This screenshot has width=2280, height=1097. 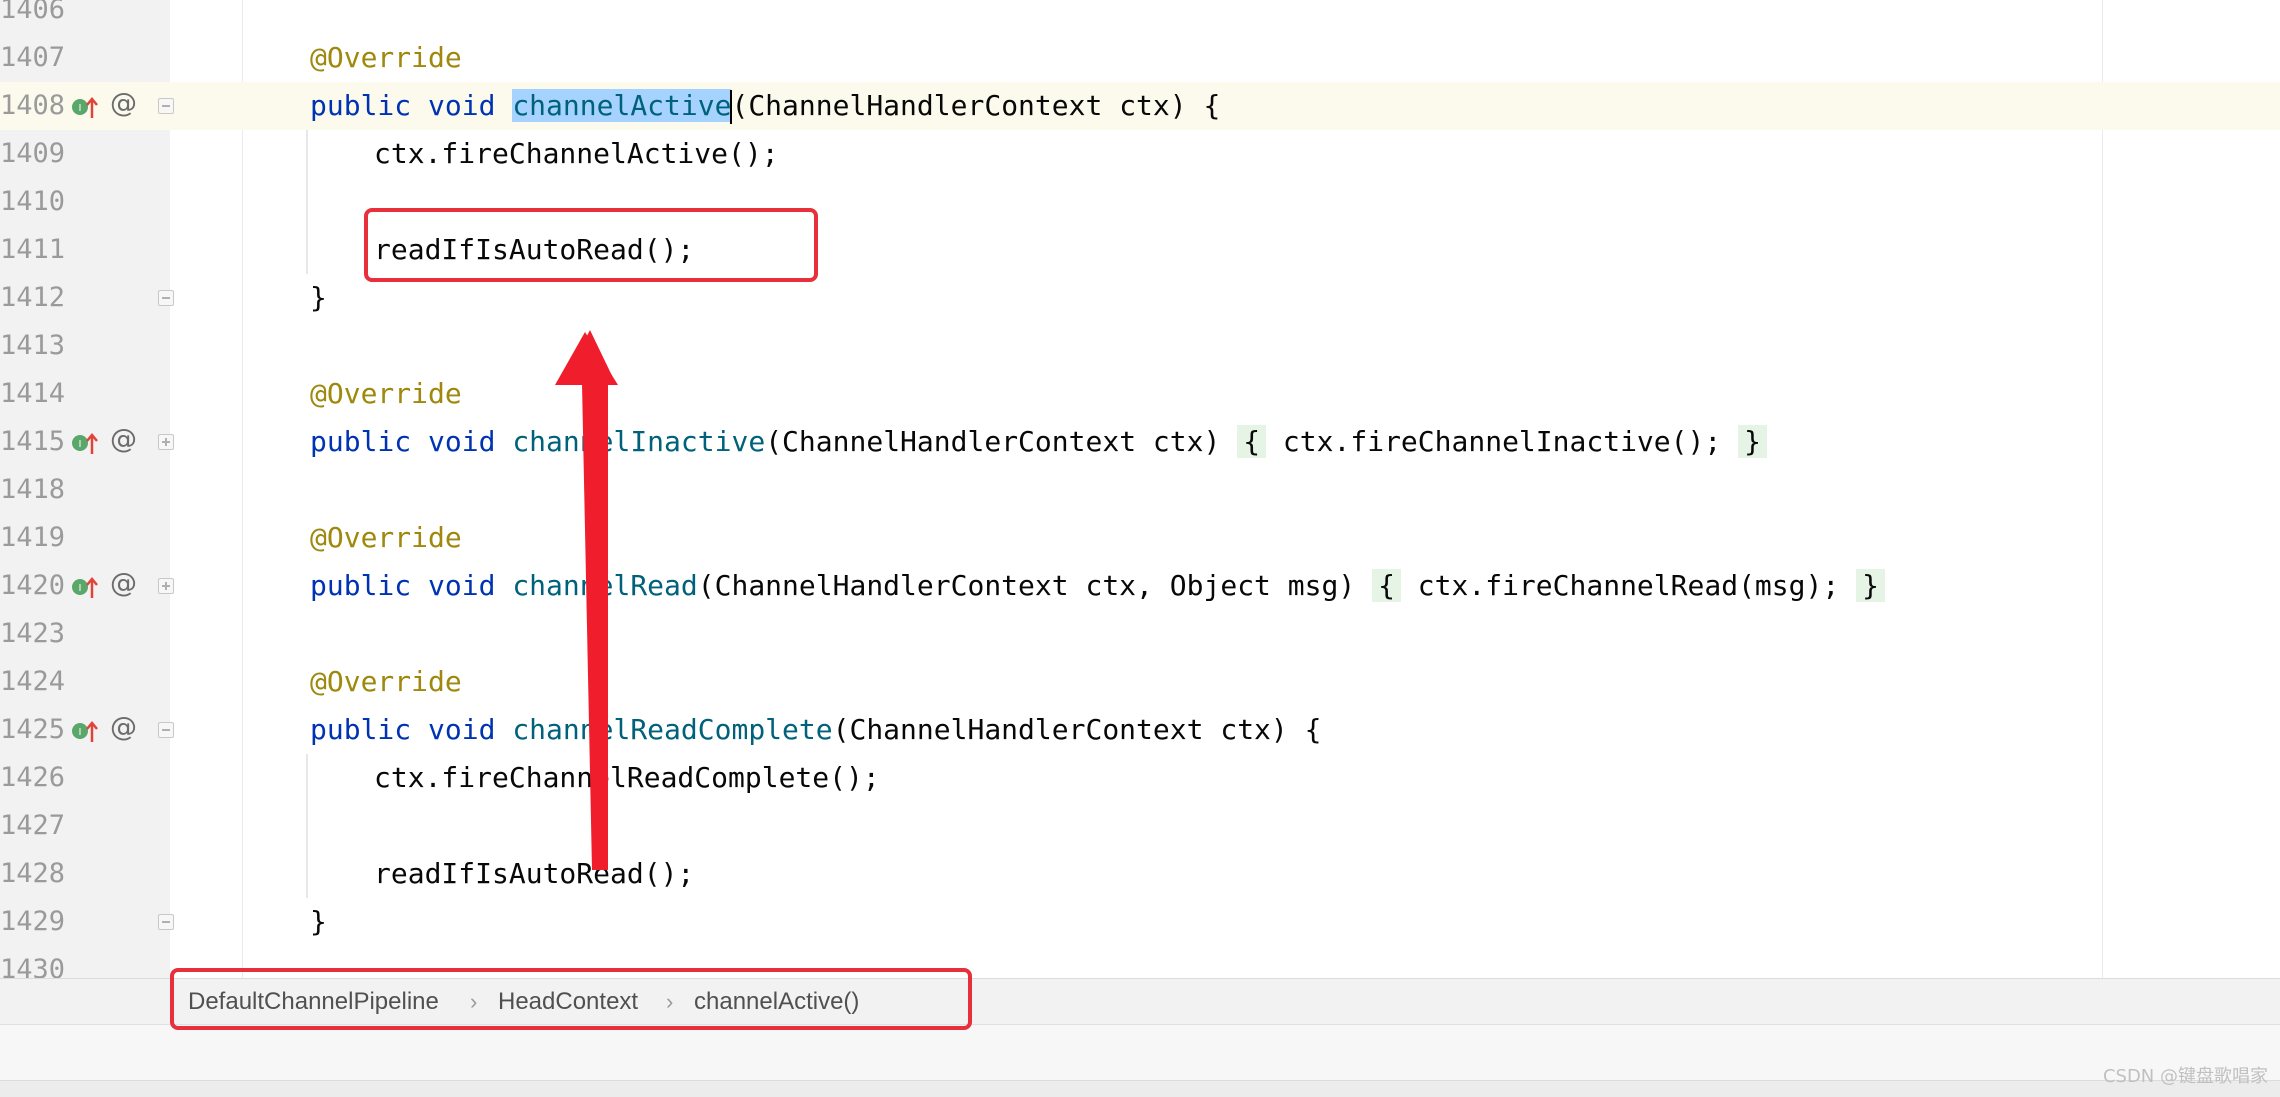 I want to click on arrow-head, so click(x=586, y=358).